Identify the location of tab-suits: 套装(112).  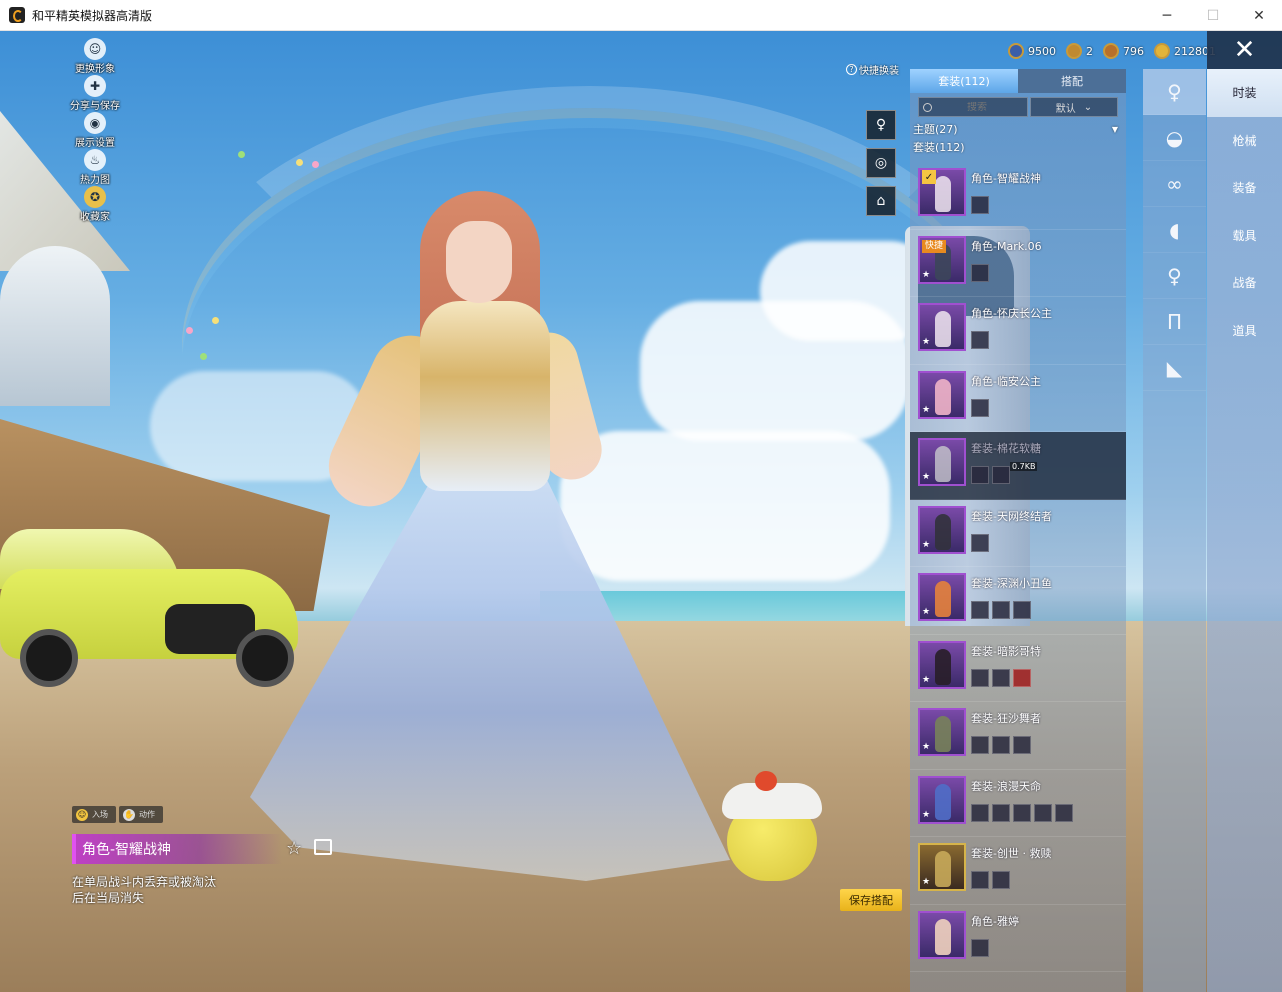
(964, 81).